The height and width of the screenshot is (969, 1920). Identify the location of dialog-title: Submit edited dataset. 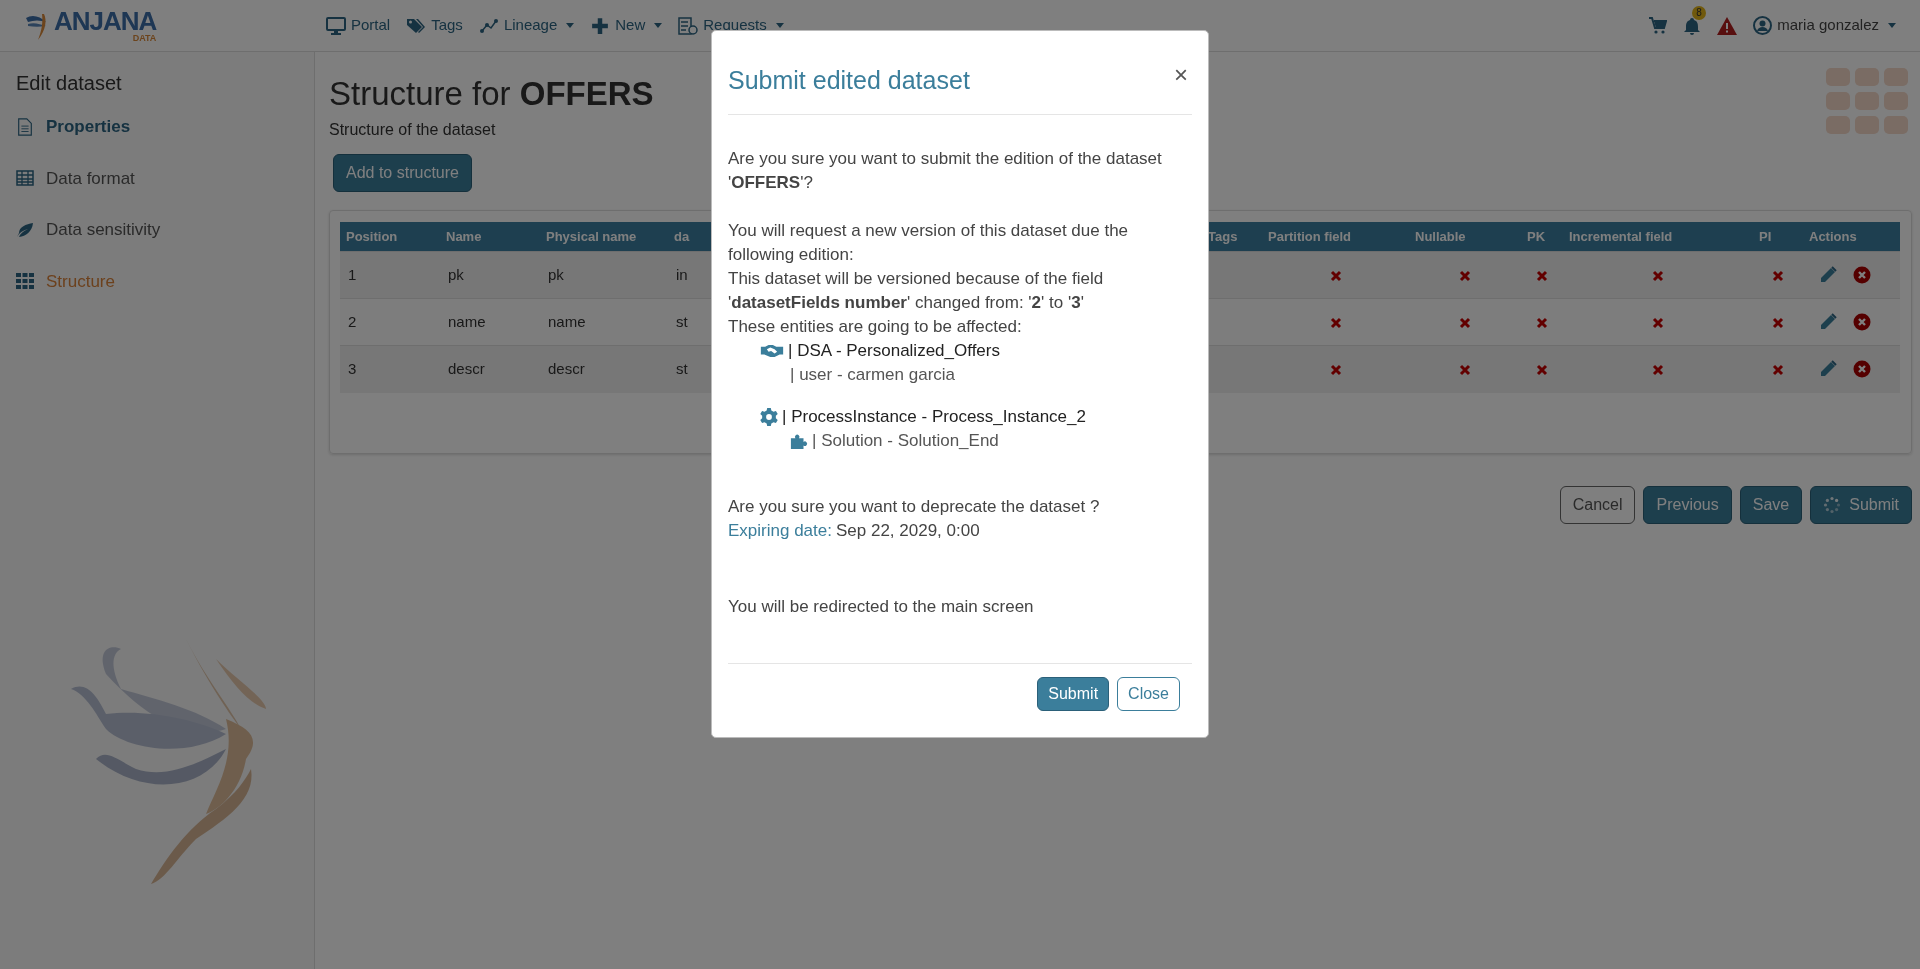
(849, 79).